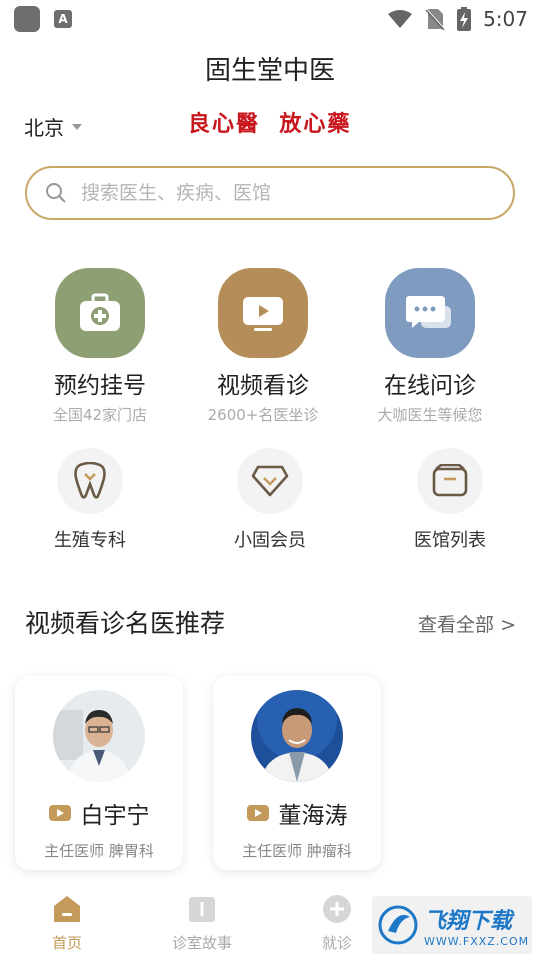 This screenshot has width=540, height=960. What do you see at coordinates (430, 415) in the screenshot?
I see `feature-subtitle: 大咖医生等候您` at bounding box center [430, 415].